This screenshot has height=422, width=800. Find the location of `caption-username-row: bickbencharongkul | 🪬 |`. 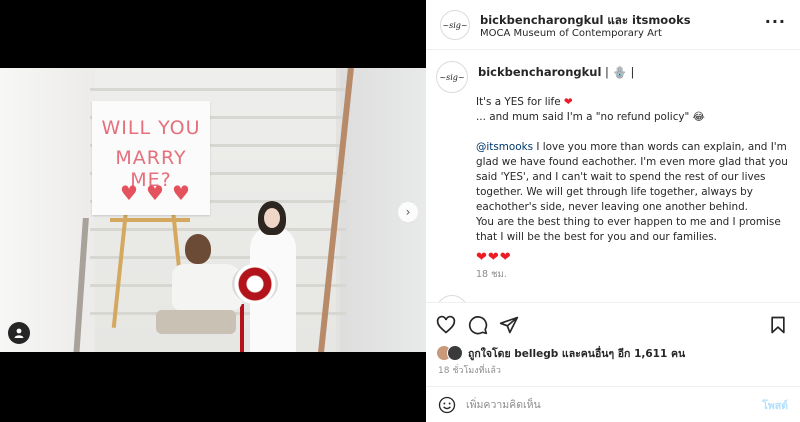

caption-username-row: bickbencharongkul | 🪬 | is located at coordinates (556, 72).